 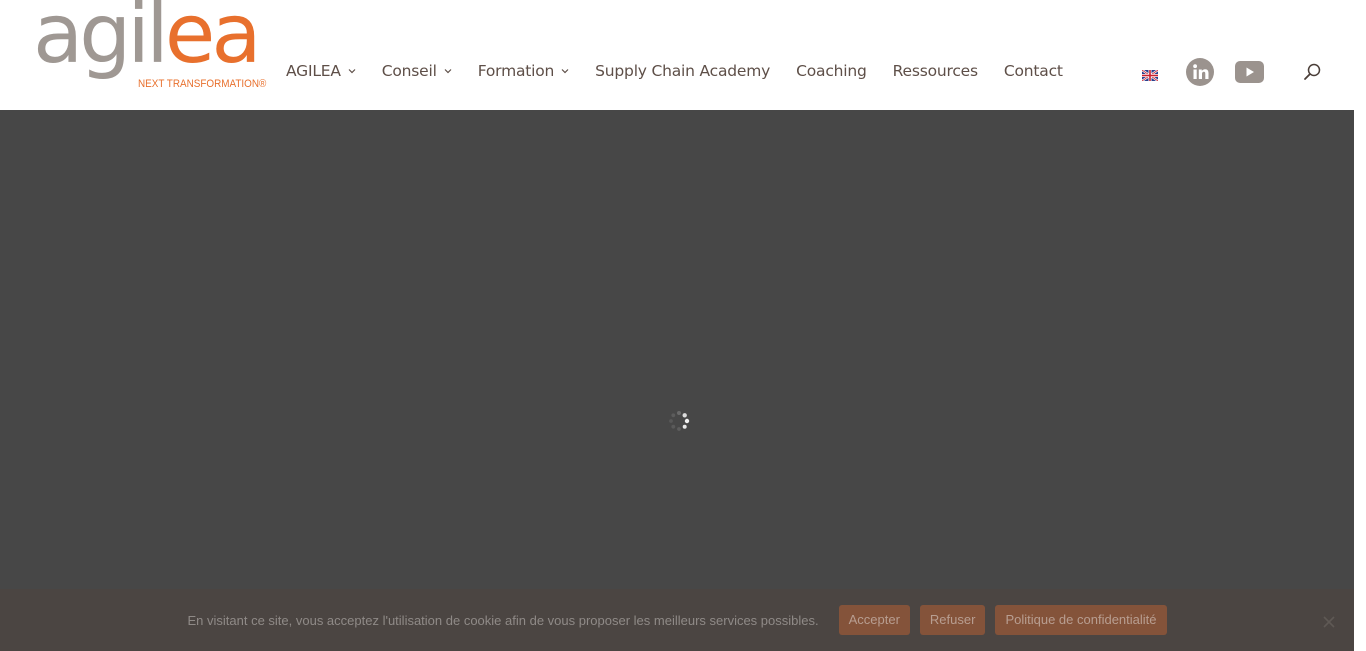 I want to click on spinner-icon, so click(x=679, y=421).